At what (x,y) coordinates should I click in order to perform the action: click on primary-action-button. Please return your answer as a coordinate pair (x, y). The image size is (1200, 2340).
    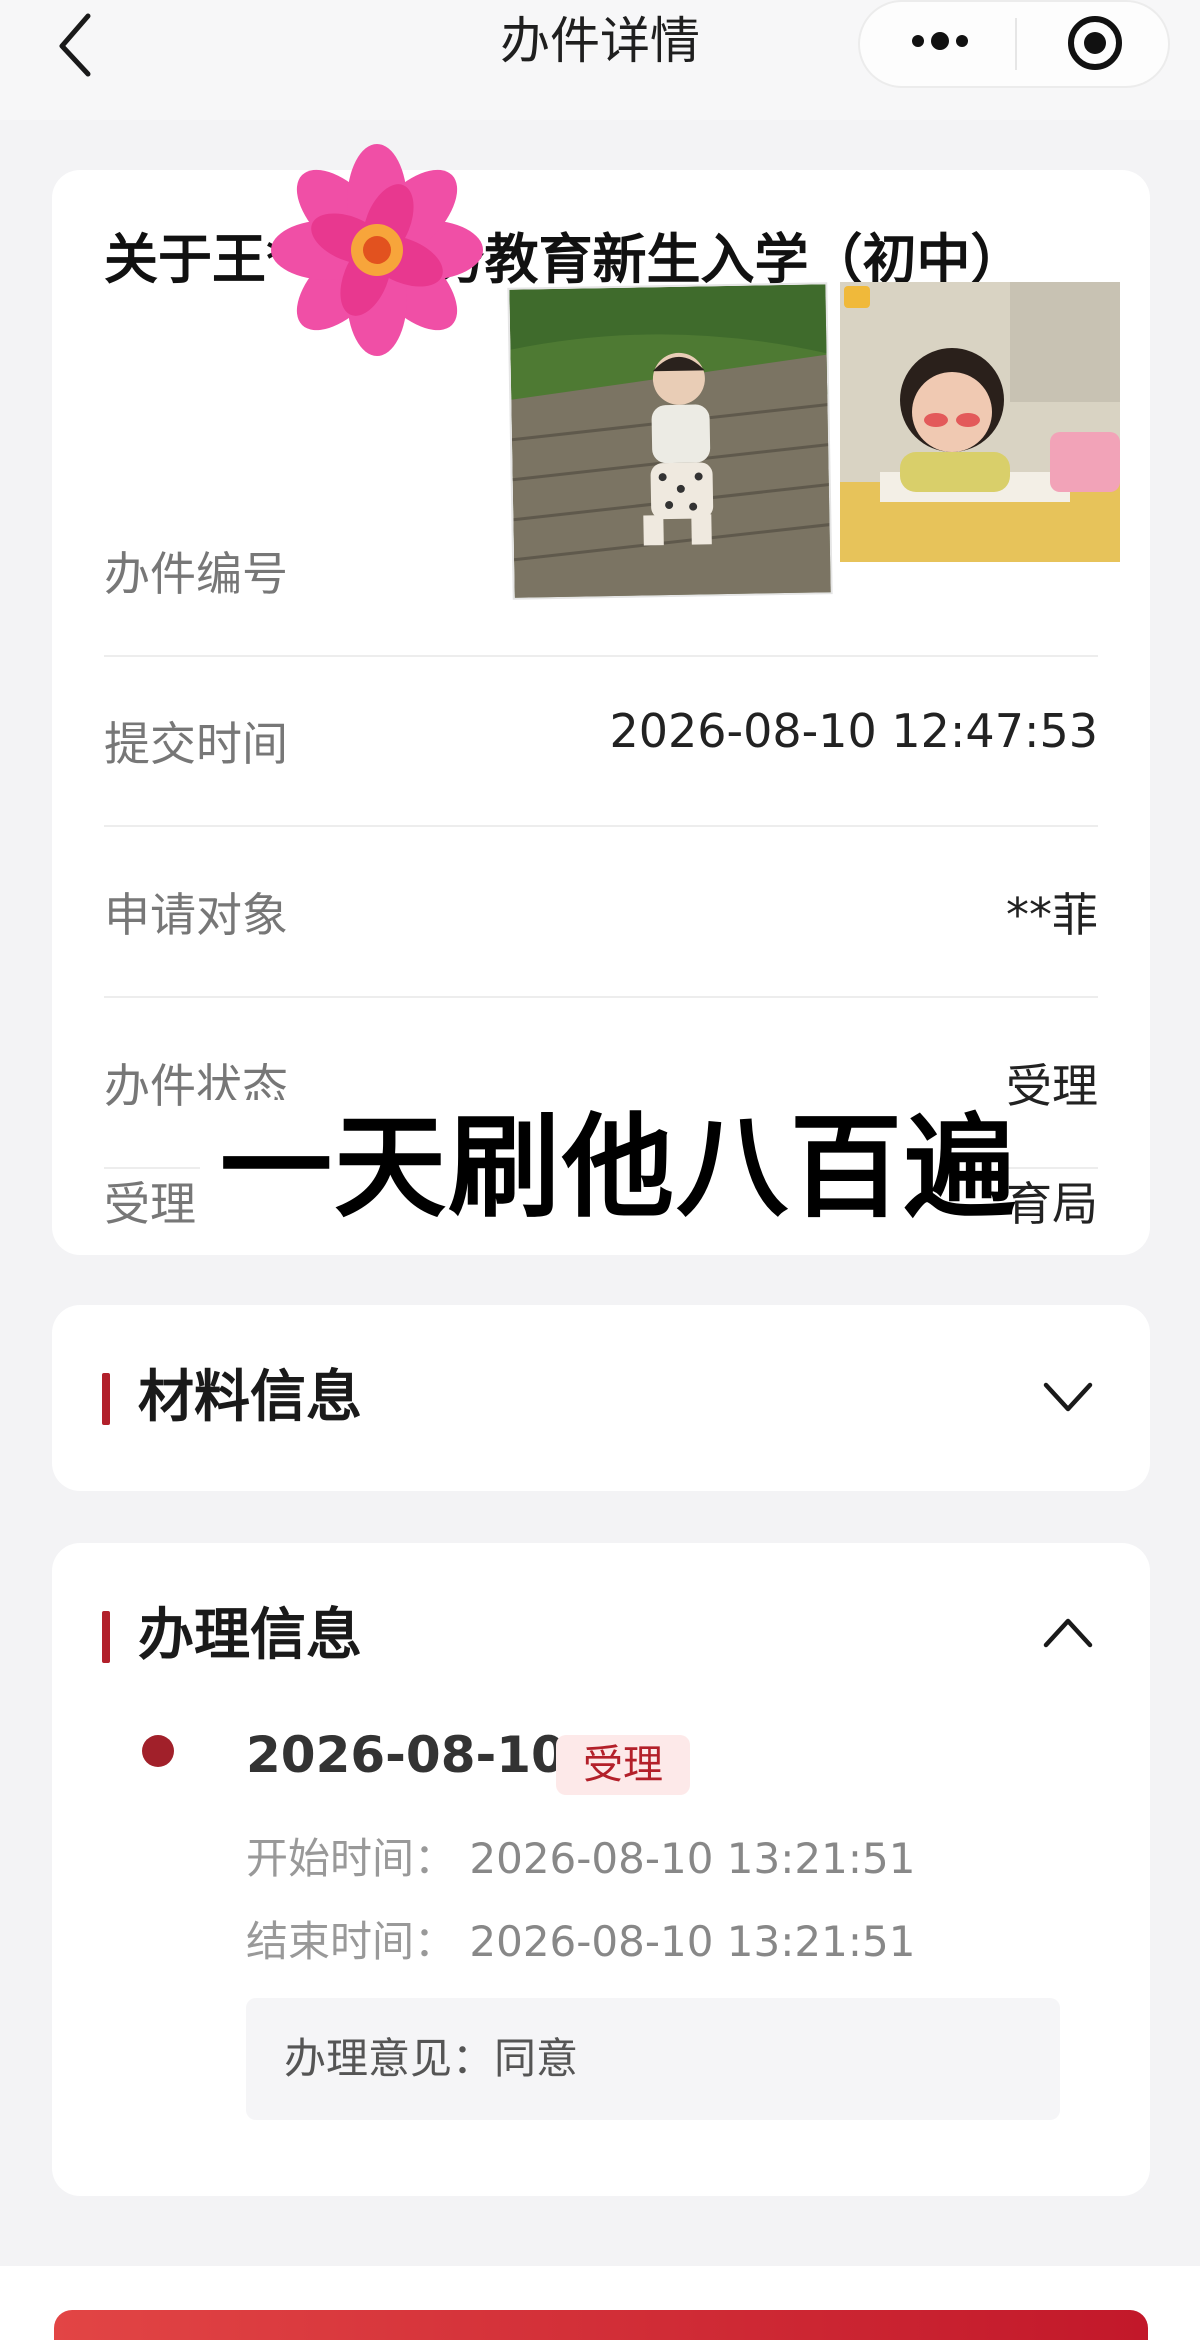
    Looking at the image, I should click on (601, 2325).